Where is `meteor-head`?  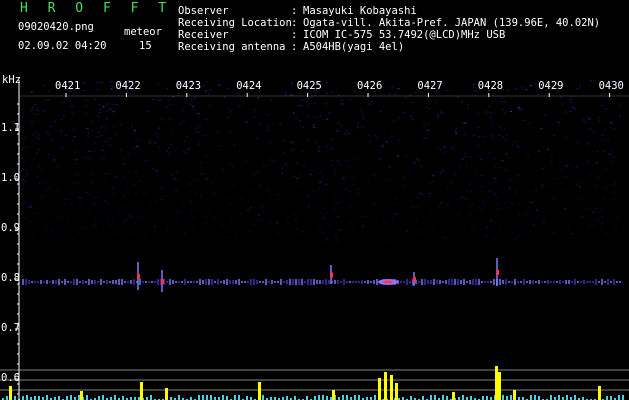
meteor-head is located at coordinates (497, 272).